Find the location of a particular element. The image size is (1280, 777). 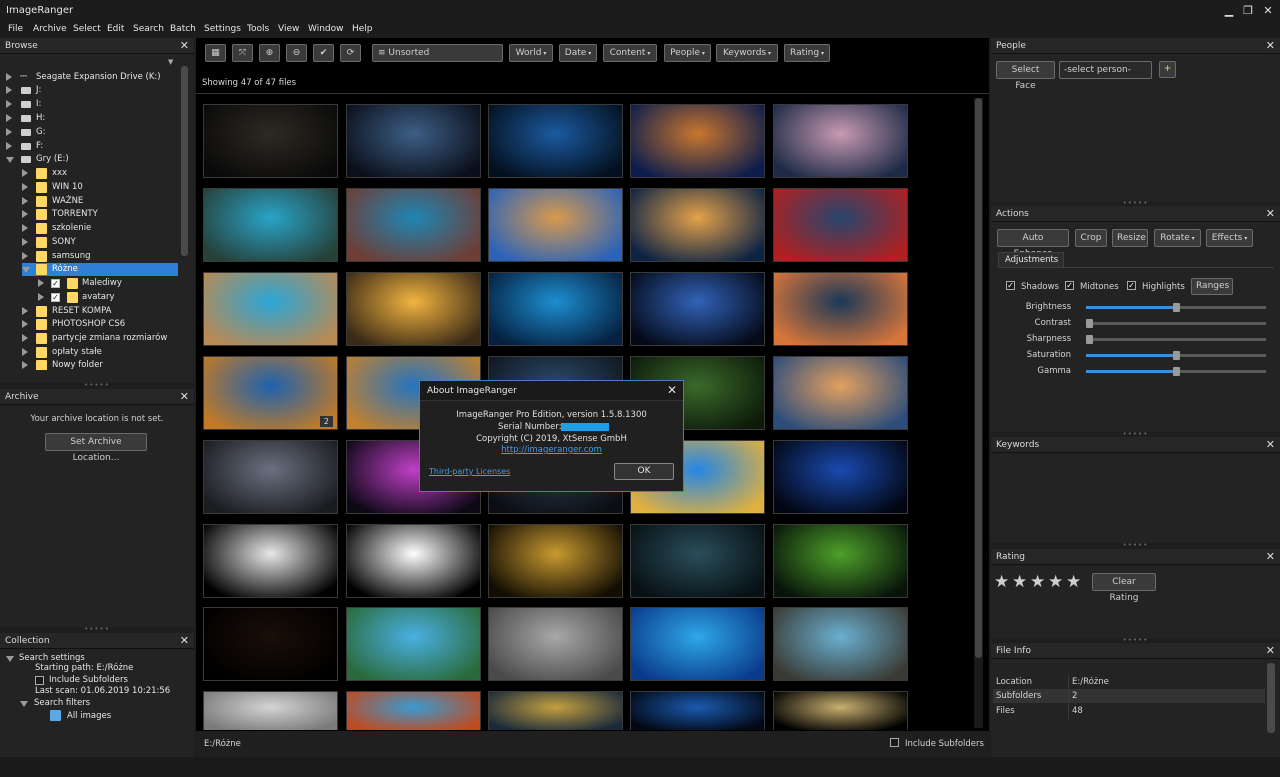

resize-button: Resize is located at coordinates (1130, 238).